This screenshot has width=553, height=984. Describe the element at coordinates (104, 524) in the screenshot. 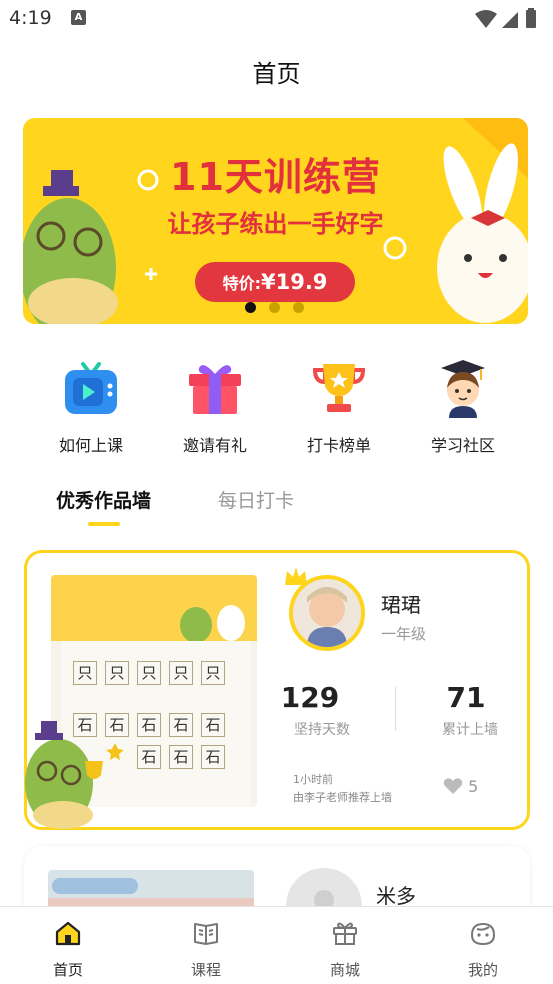

I see `active-tab-indicator` at that location.